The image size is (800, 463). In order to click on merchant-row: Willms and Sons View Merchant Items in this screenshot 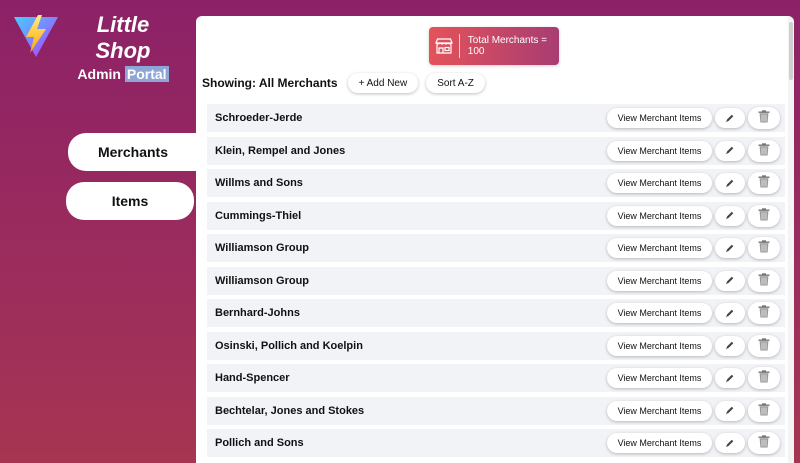, I will do `click(496, 183)`.